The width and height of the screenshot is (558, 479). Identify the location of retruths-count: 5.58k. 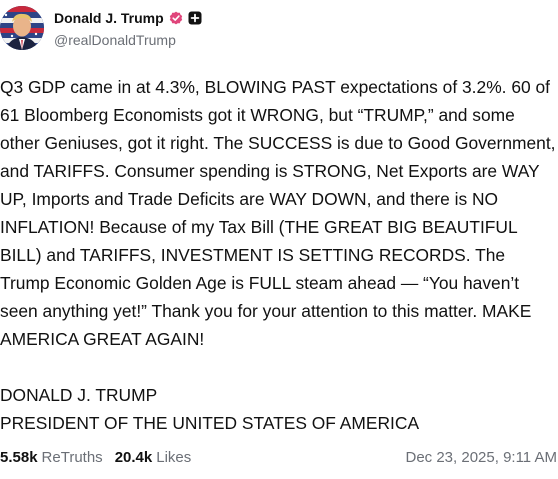
(19, 457).